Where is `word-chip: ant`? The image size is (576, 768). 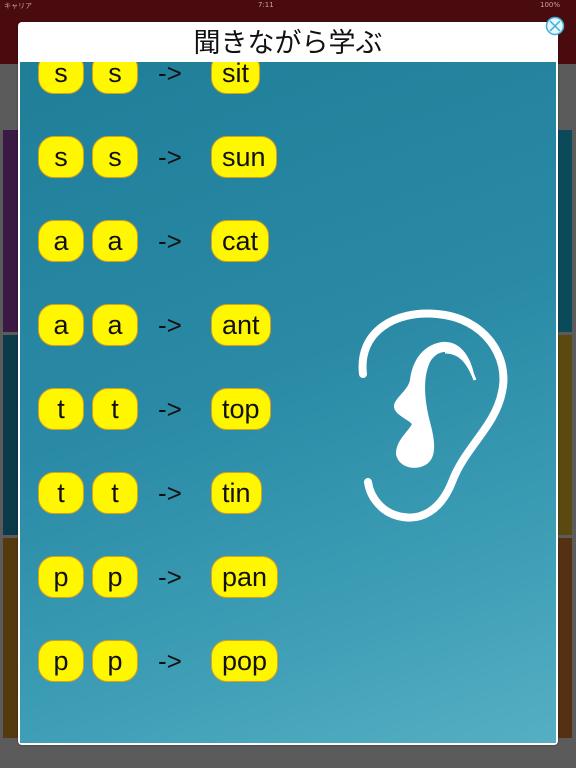
word-chip: ant is located at coordinates (241, 325).